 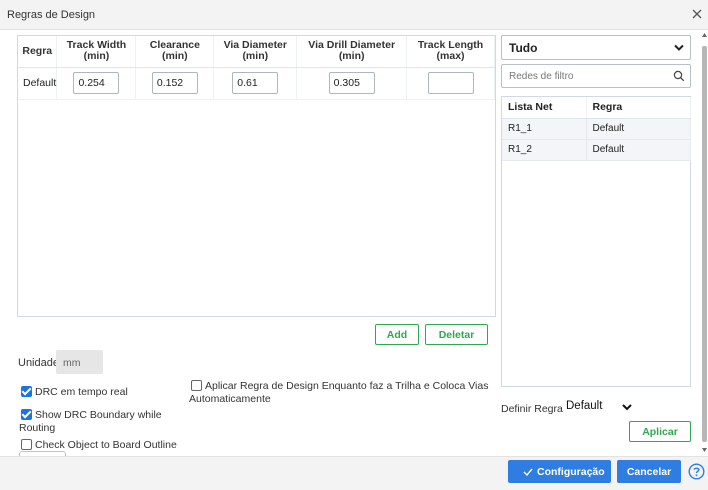 I want to click on define-rule-value: Default, so click(x=584, y=406).